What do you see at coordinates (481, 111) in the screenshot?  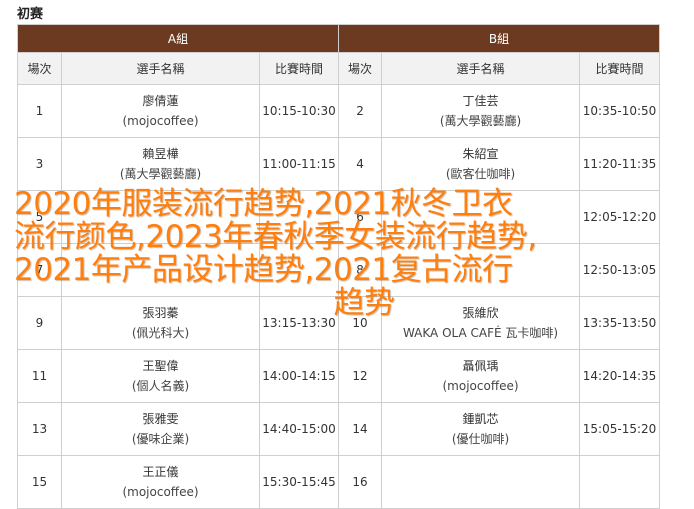 I see `player-cell: 丁佳芸 (萬大學觀藝廳)` at bounding box center [481, 111].